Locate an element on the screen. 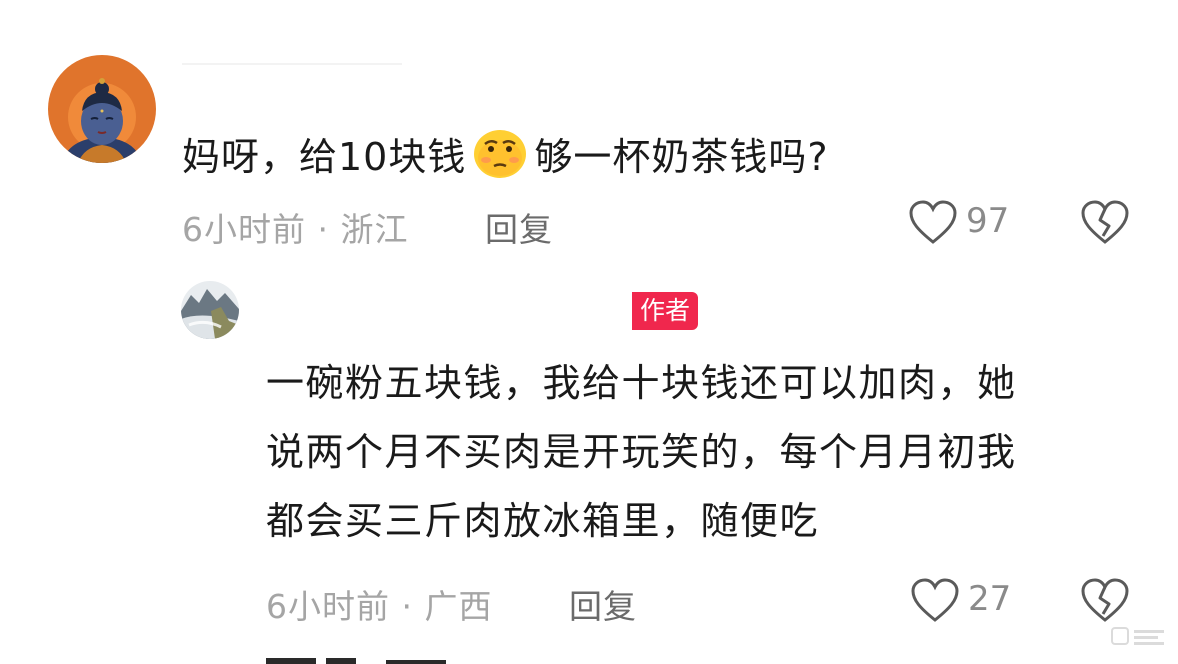 This screenshot has width=1178, height=664. comment-text-part2: 够一杯奶茶钱吗? is located at coordinates (681, 157).